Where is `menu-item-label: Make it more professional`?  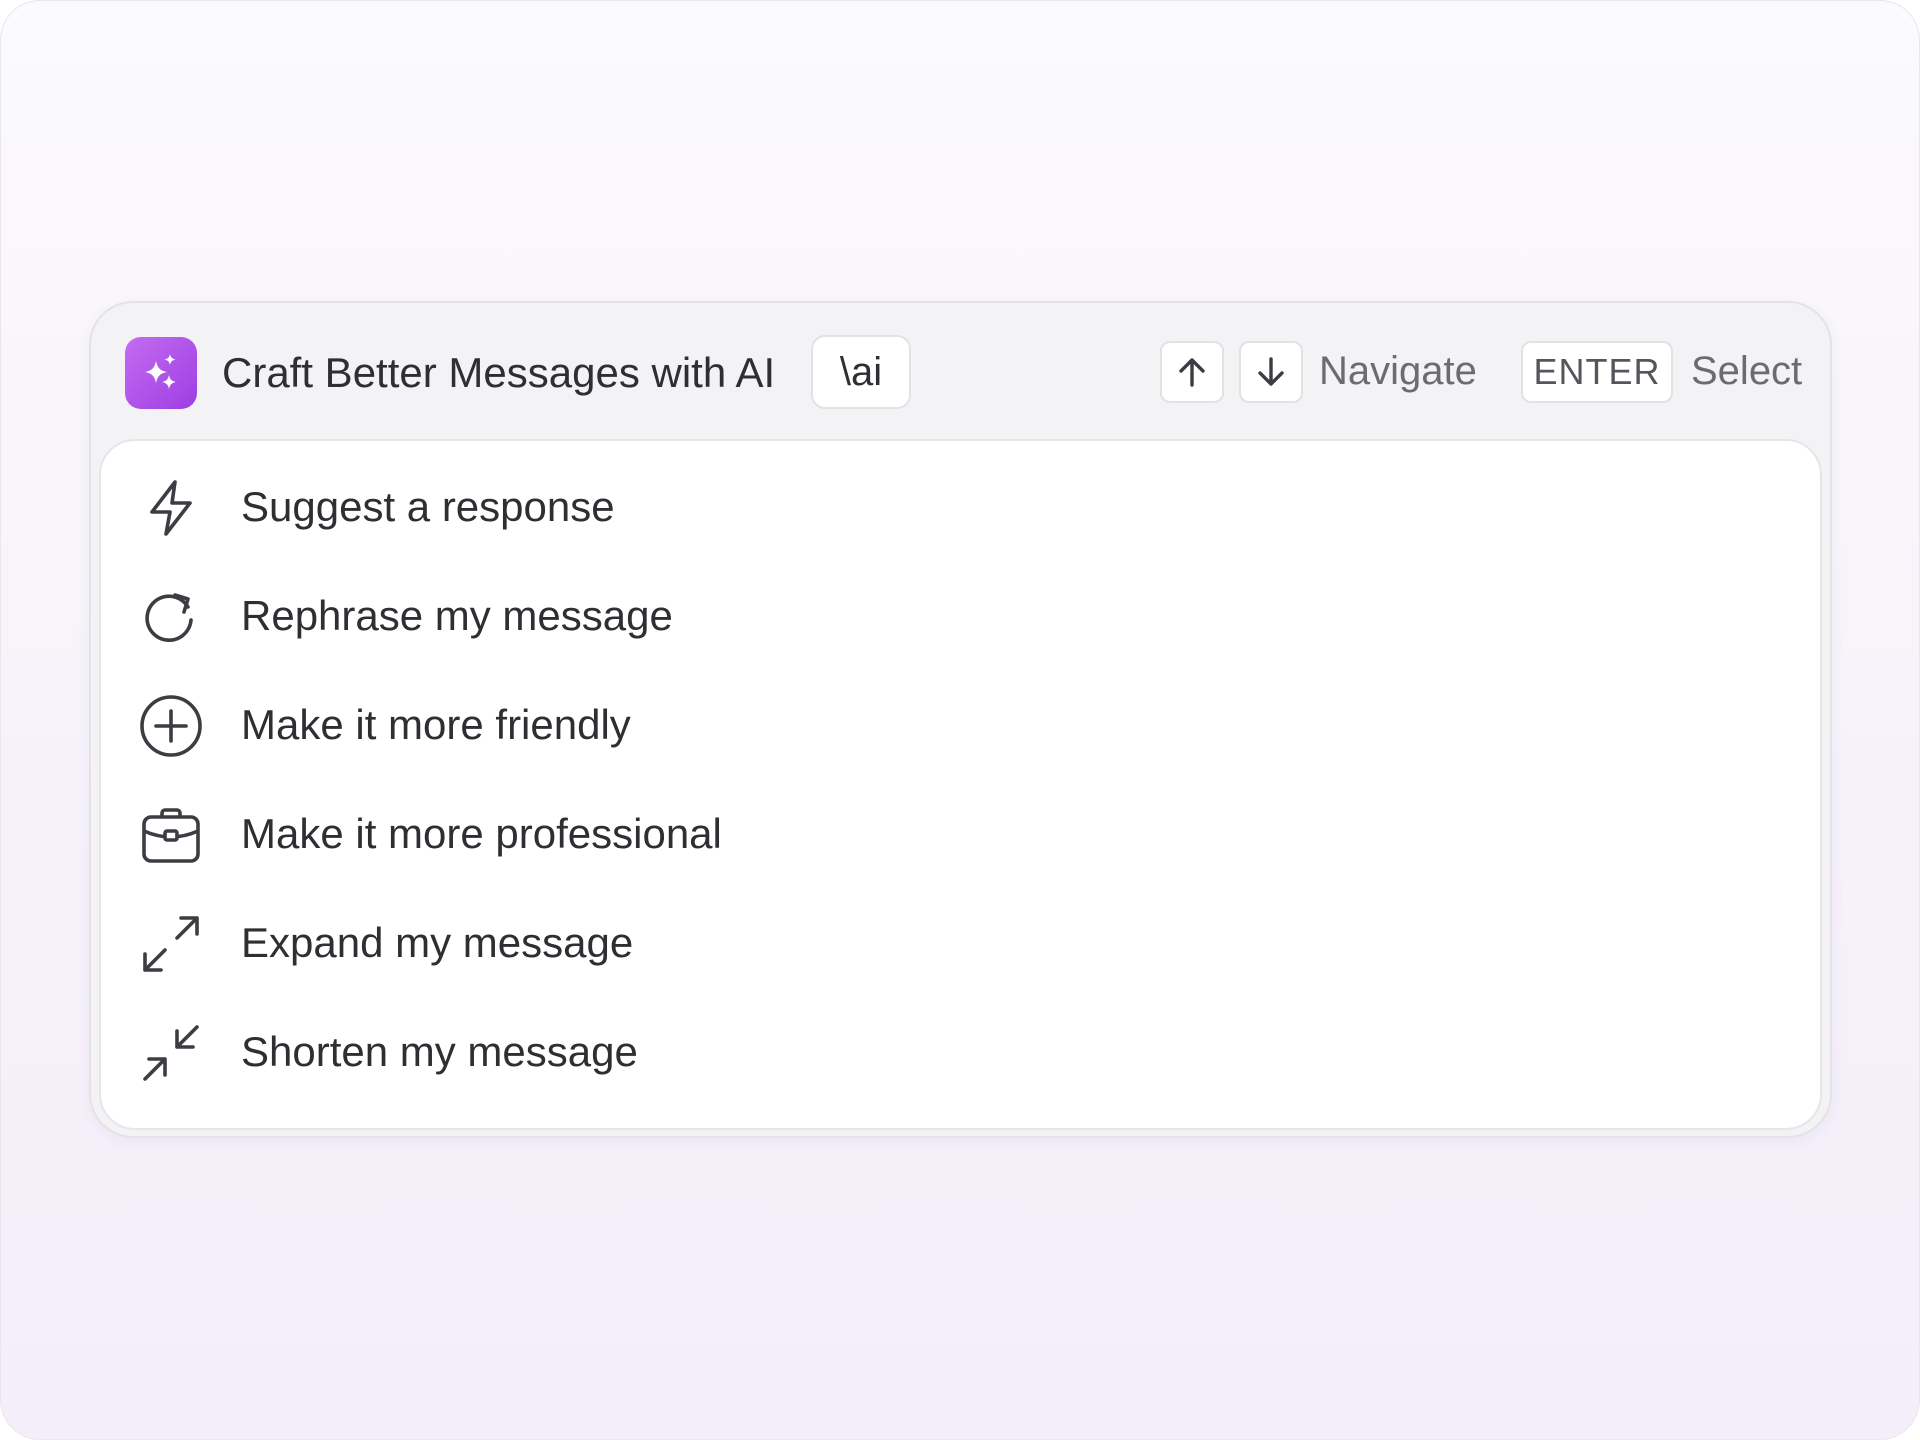 menu-item-label: Make it more professional is located at coordinates (481, 833).